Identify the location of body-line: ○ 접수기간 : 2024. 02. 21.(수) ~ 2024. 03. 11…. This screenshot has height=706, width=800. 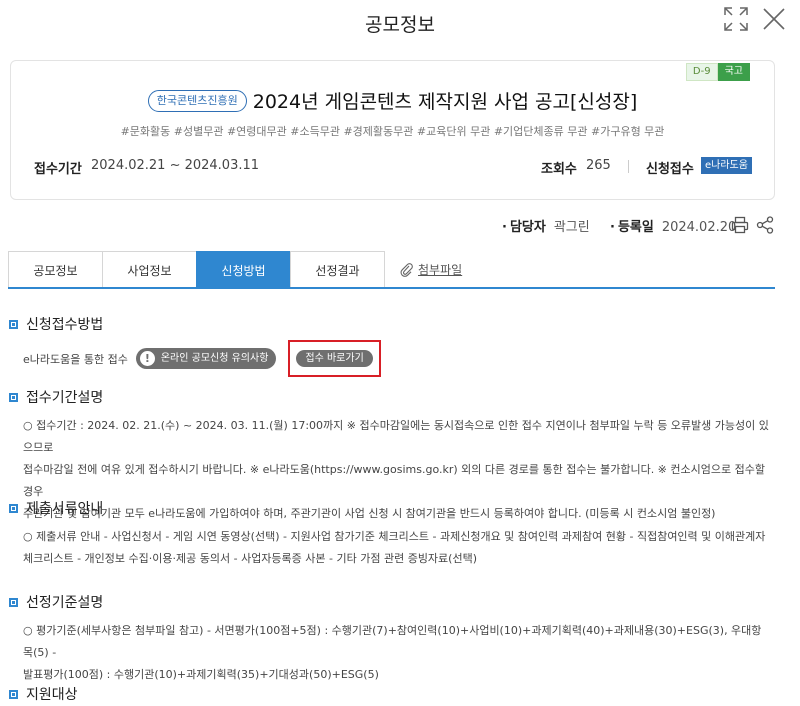
(396, 436).